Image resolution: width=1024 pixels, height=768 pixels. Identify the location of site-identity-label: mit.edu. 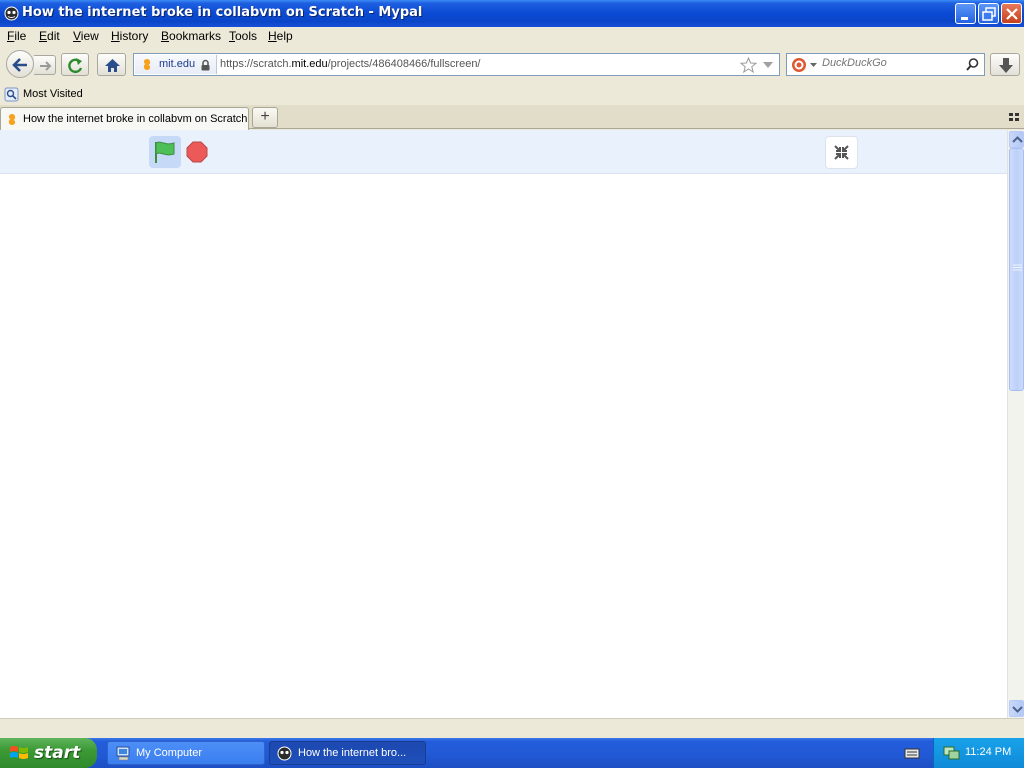
(177, 64).